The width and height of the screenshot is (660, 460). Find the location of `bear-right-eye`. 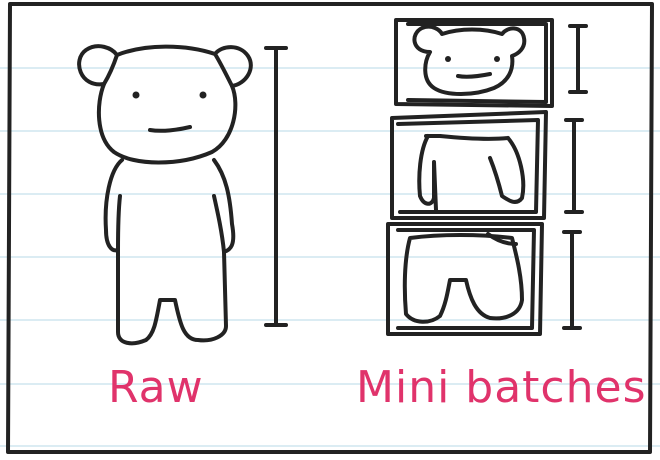

bear-right-eye is located at coordinates (203, 95).